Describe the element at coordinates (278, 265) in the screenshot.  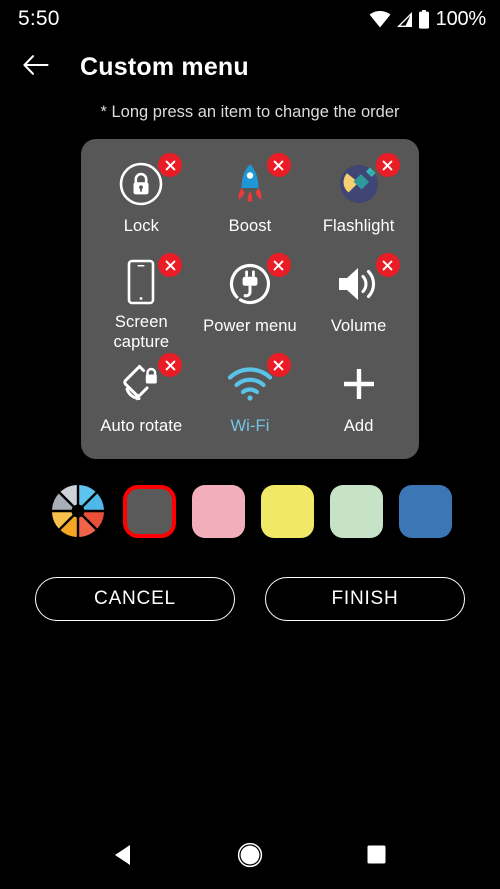
I see `remove-badge-power-menu` at that location.